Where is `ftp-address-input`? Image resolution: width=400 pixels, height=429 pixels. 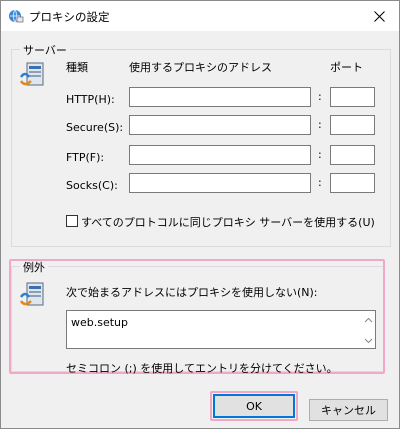 ftp-address-input is located at coordinates (220, 155).